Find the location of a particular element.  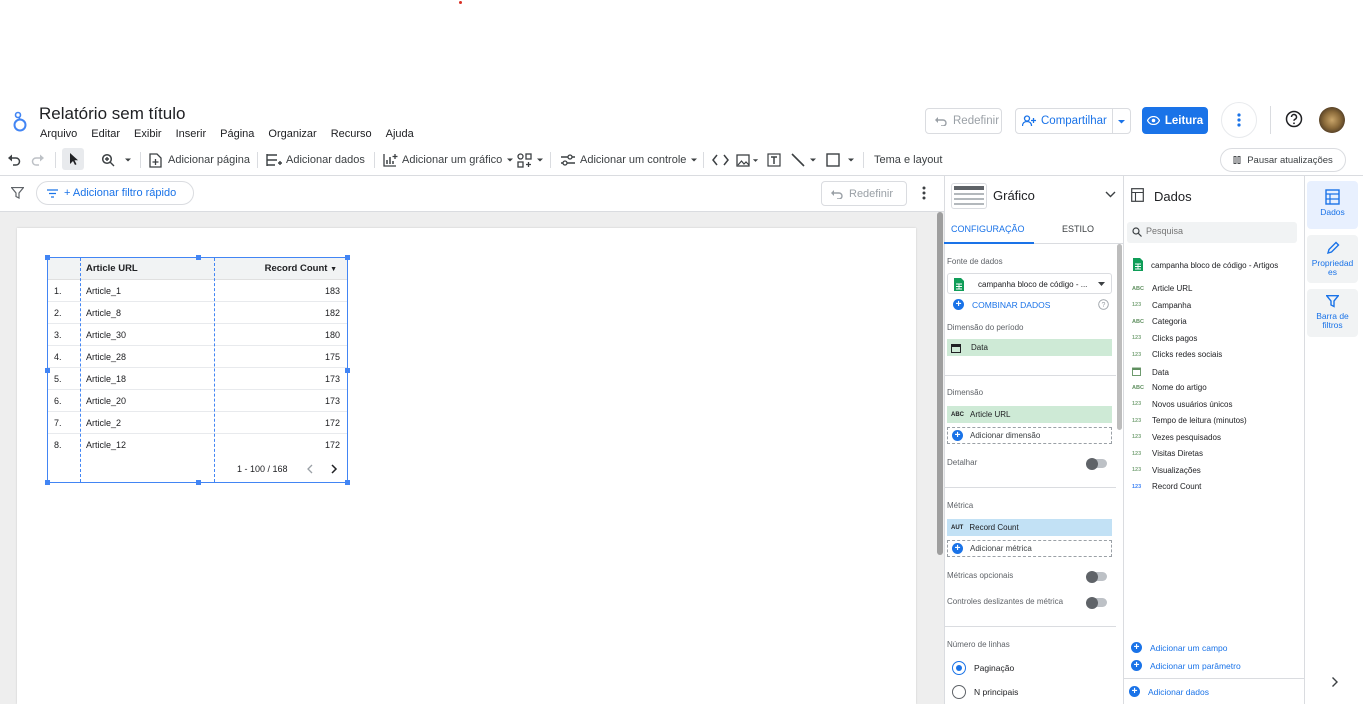

field-search is located at coordinates (1212, 232).